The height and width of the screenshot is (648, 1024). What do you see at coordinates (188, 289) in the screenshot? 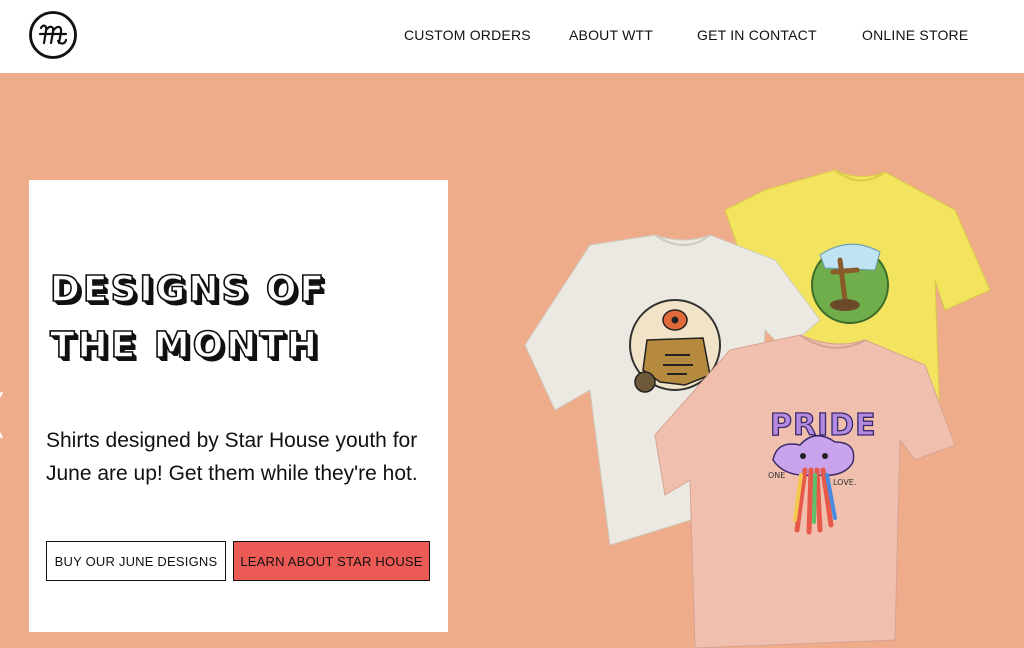
I see `hero-title-line-1: DESIGNS OF` at bounding box center [188, 289].